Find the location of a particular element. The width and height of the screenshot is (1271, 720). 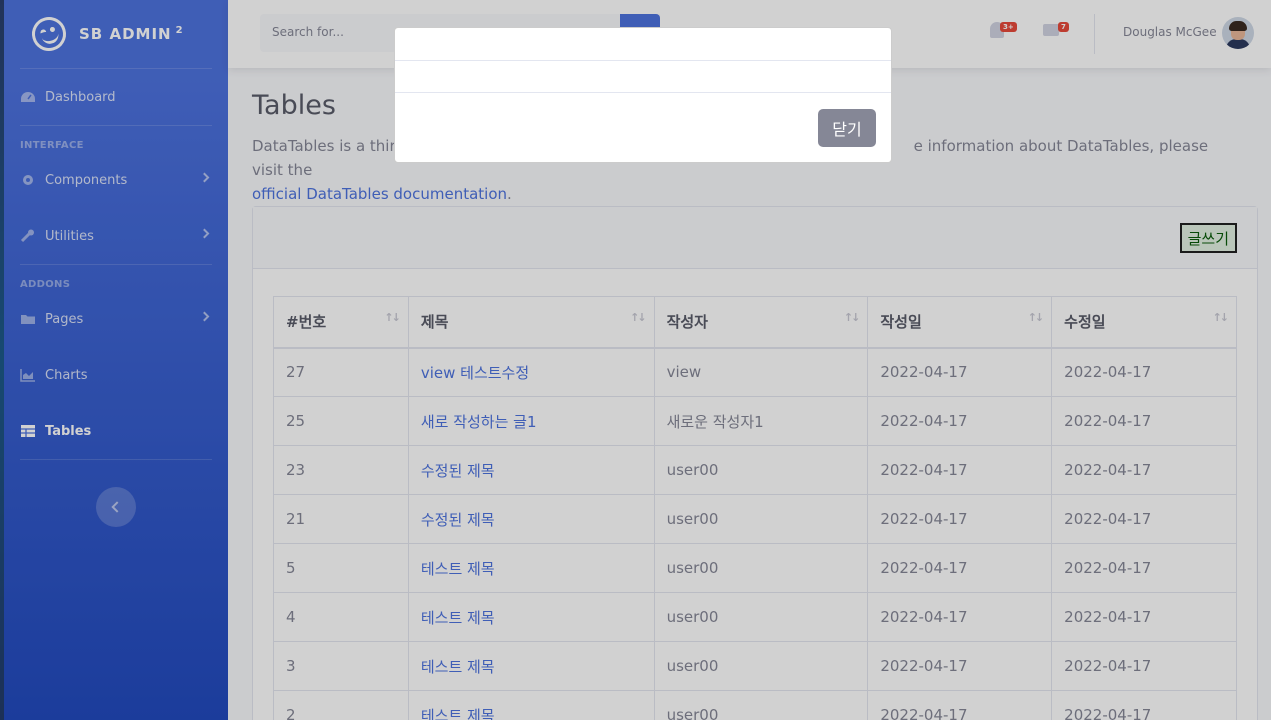

modal-header is located at coordinates (643, 44).